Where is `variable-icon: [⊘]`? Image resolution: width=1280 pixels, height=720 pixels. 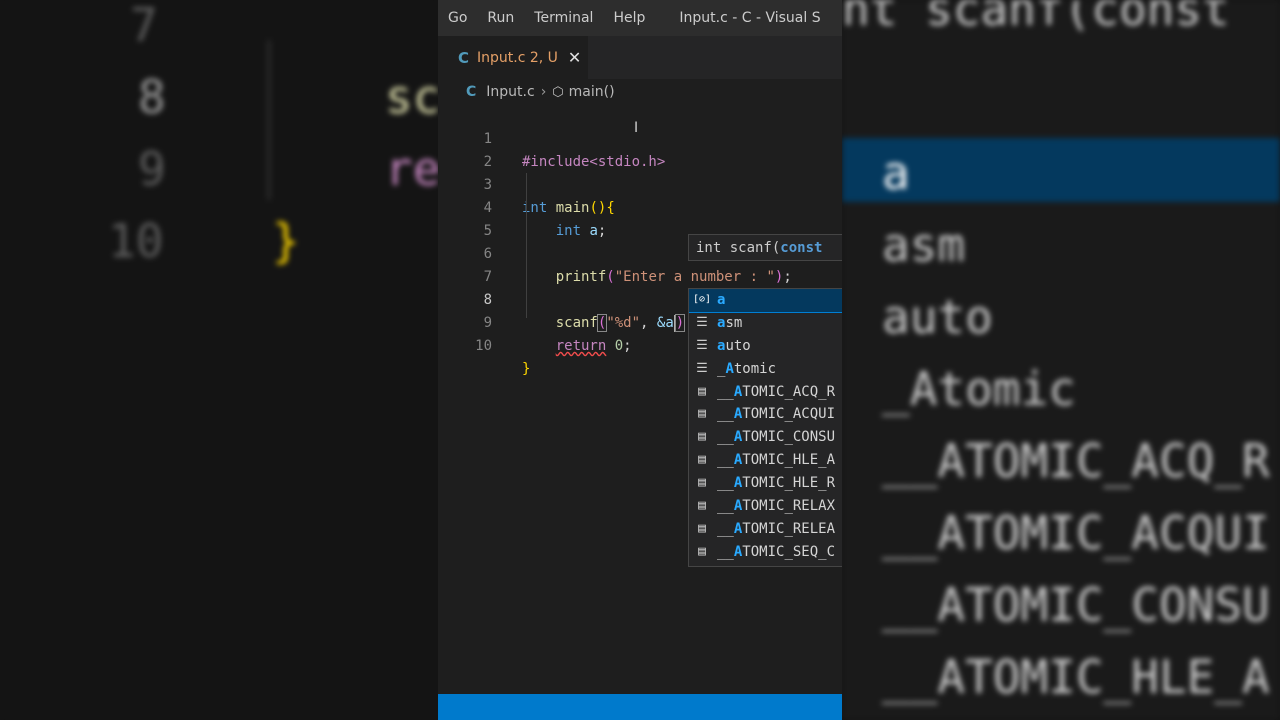 variable-icon: [⊘] is located at coordinates (702, 299).